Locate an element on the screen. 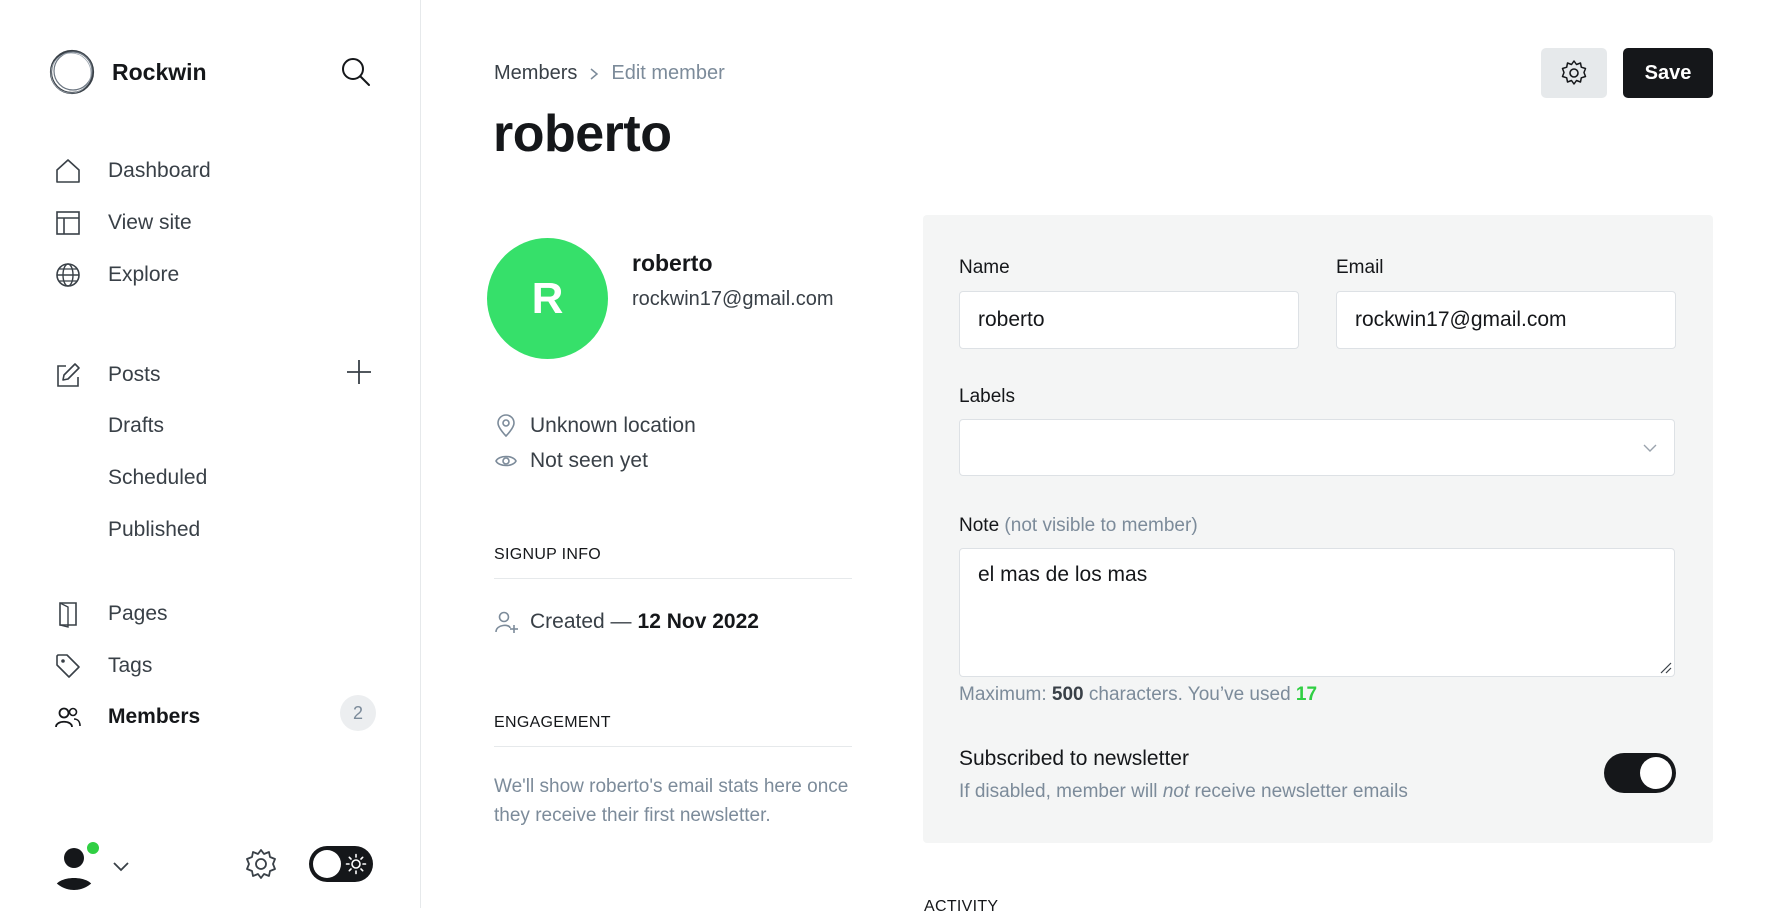 The width and height of the screenshot is (1779, 916). sidebar-item-label: Pages is located at coordinates (138, 613).